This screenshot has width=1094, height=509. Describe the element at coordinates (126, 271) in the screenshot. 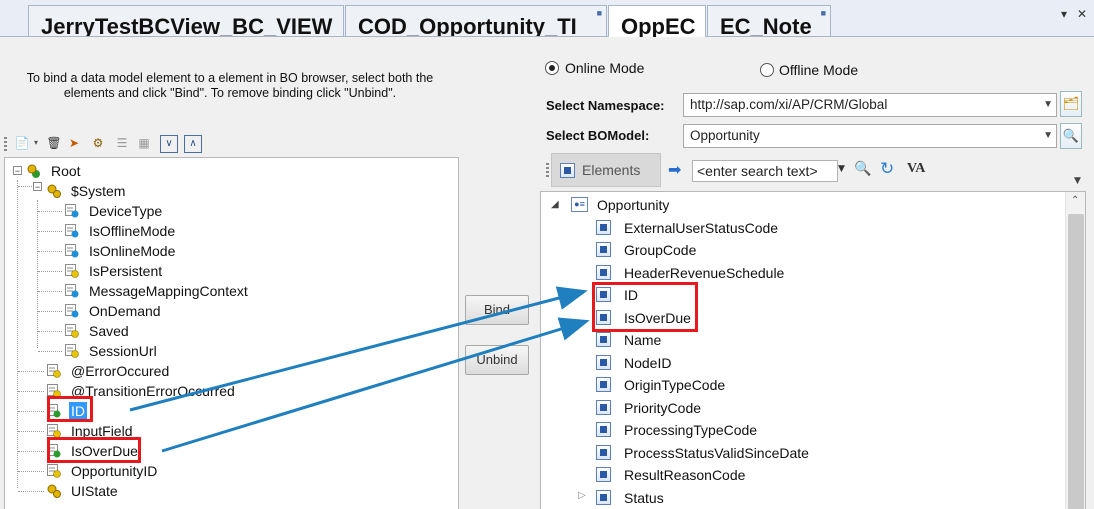

I see `tree-item-label: IsPersistent` at that location.